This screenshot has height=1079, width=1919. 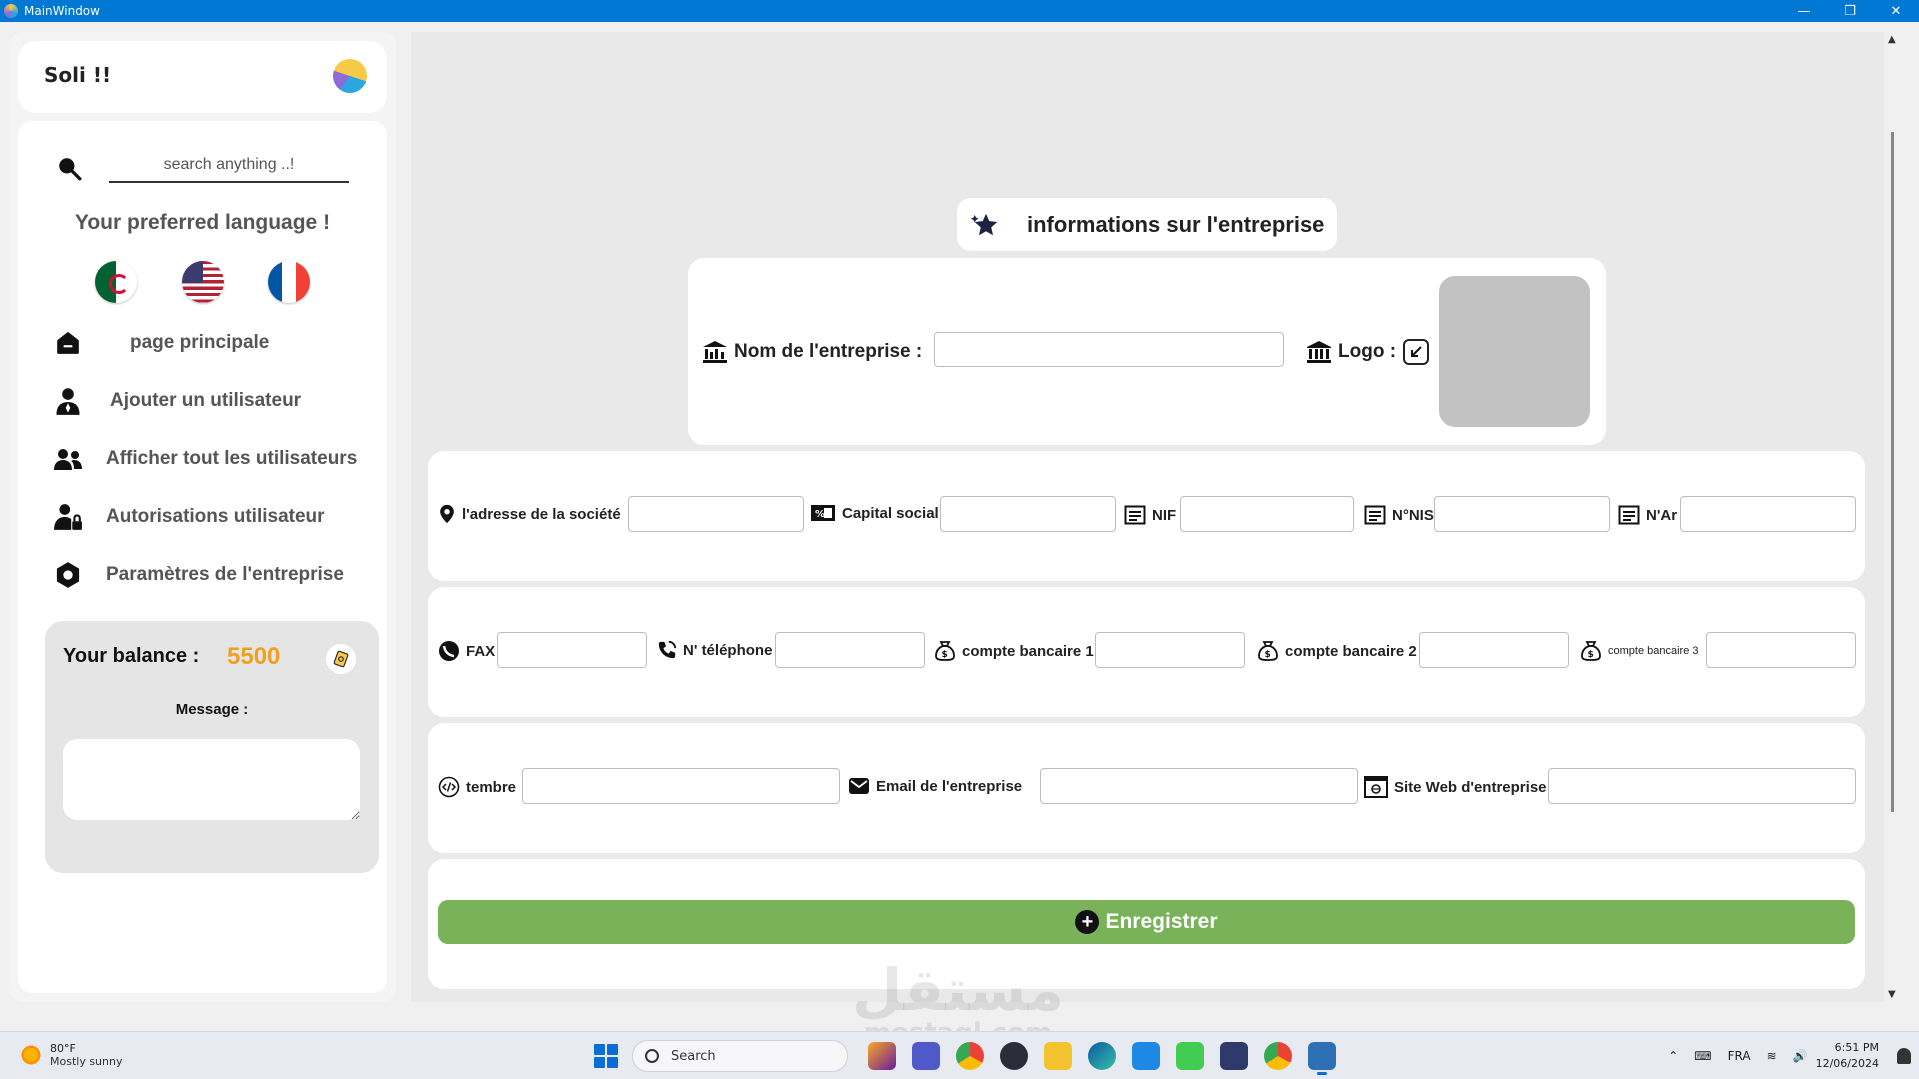 I want to click on file-explorer-icon, so click(x=1058, y=1056).